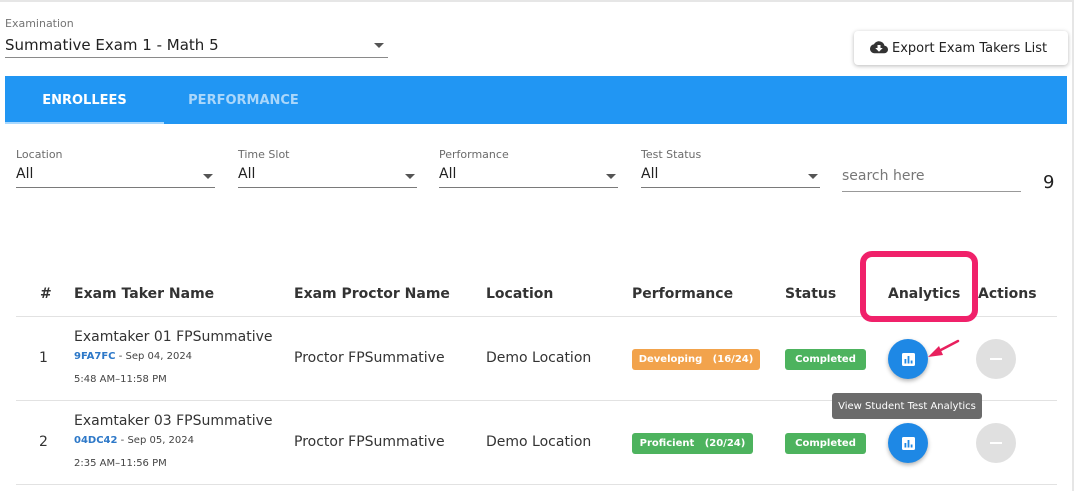  What do you see at coordinates (39, 154) in the screenshot?
I see `location-filter-label: Location` at bounding box center [39, 154].